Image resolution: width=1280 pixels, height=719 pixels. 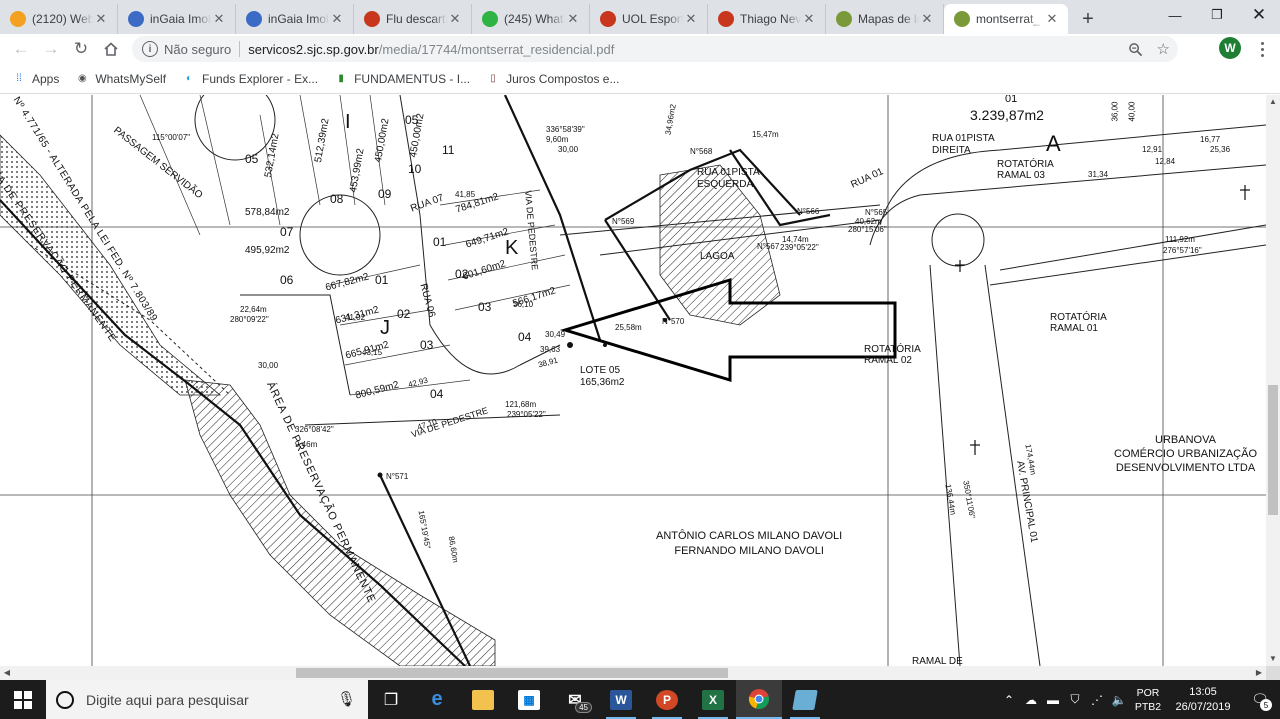 I want to click on dimension-label: 25,36, so click(x=1220, y=149).